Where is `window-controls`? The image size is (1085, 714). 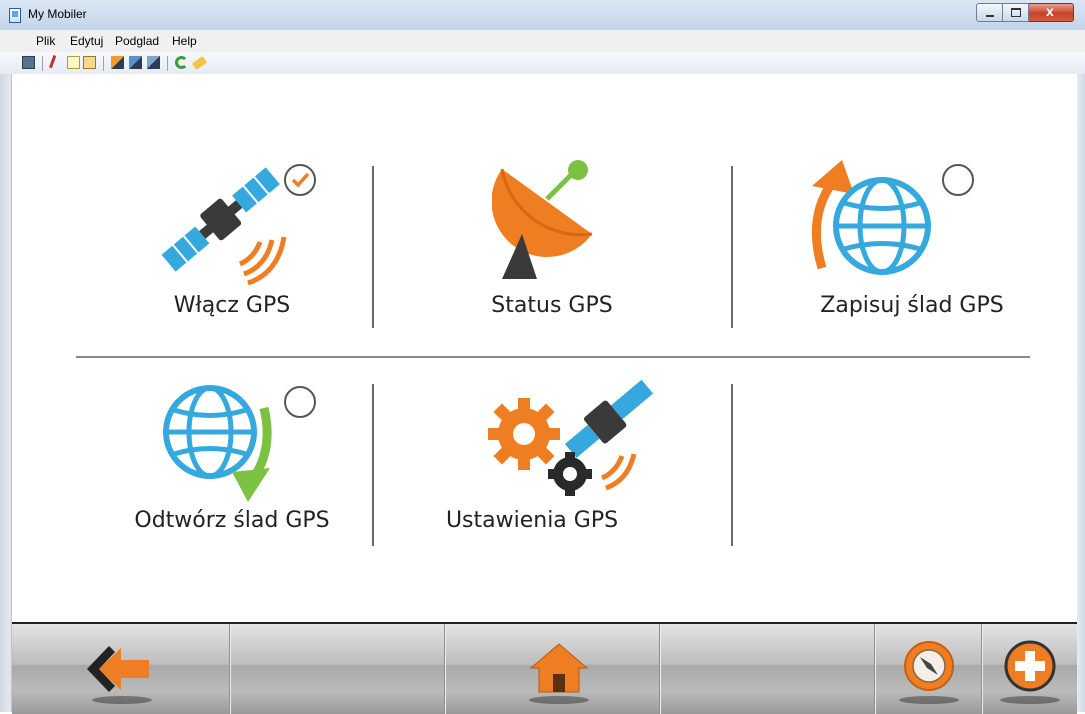
window-controls is located at coordinates (1025, 13).